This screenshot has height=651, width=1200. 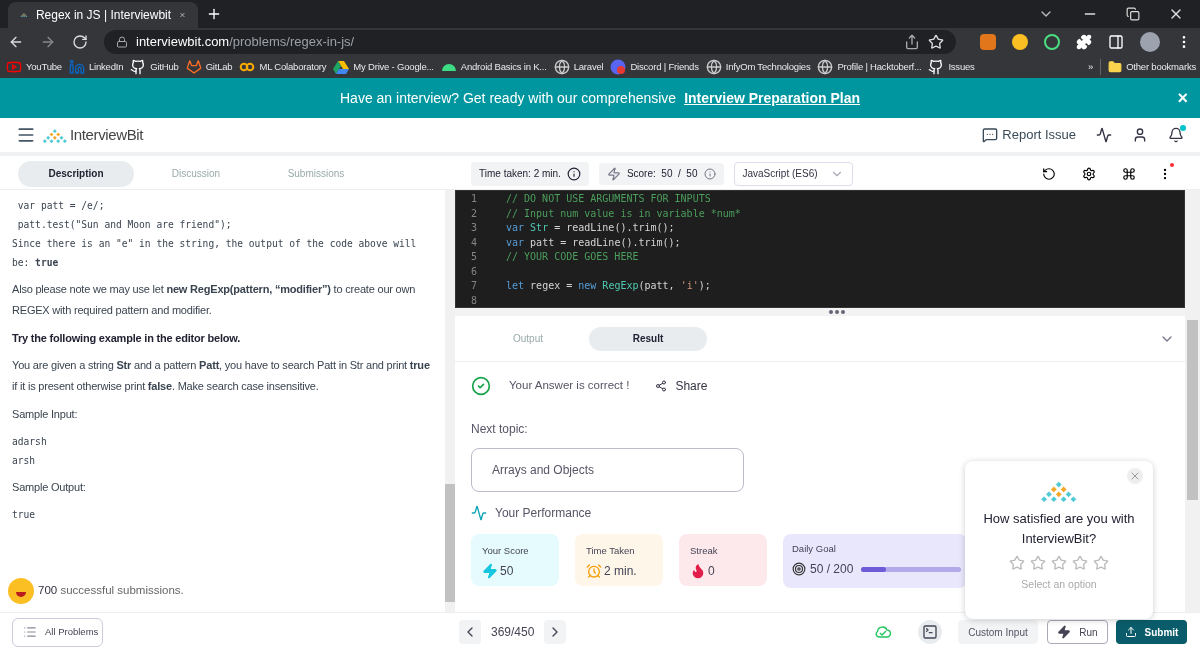 What do you see at coordinates (474, 257) in the screenshot?
I see `line-number: 5` at bounding box center [474, 257].